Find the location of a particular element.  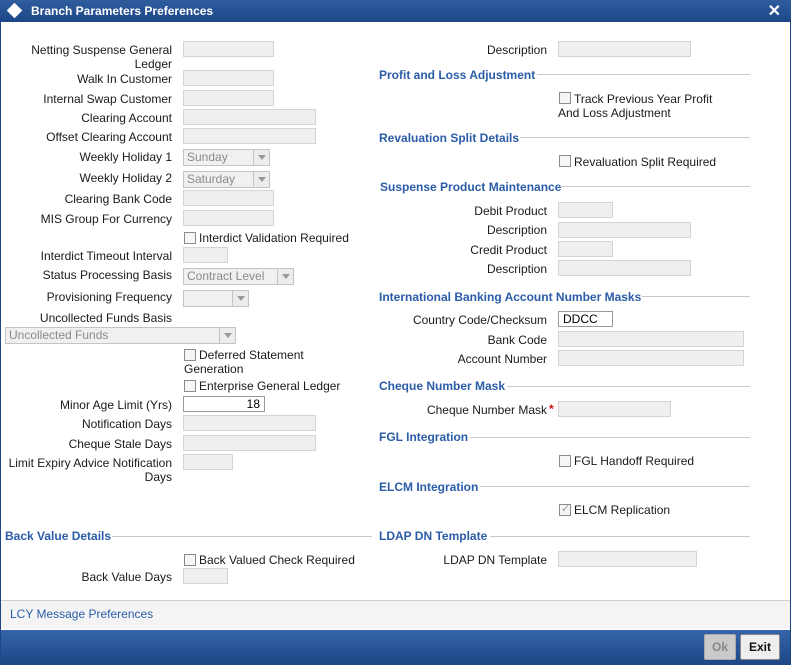

required-marker: * is located at coordinates (551, 409).